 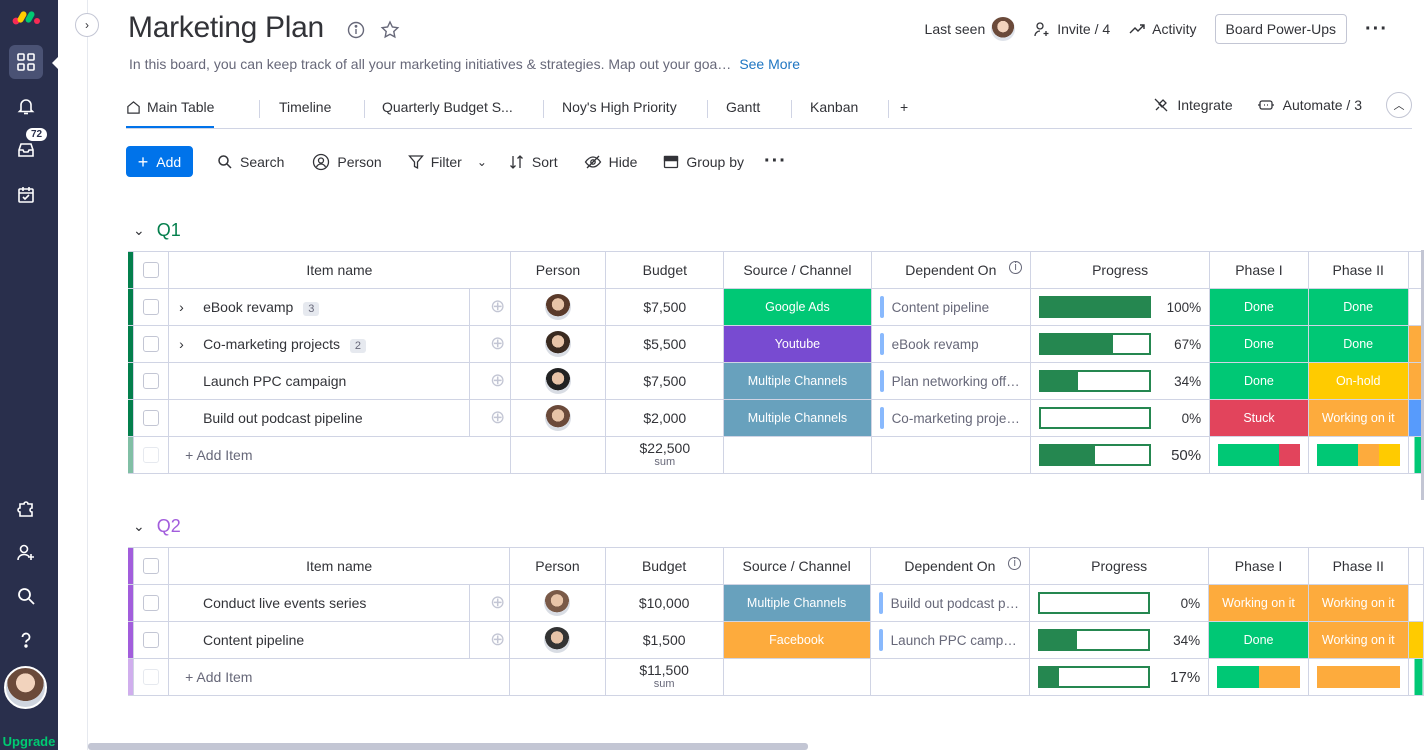 I want to click on add-item-button: + Add, so click(x=159, y=161).